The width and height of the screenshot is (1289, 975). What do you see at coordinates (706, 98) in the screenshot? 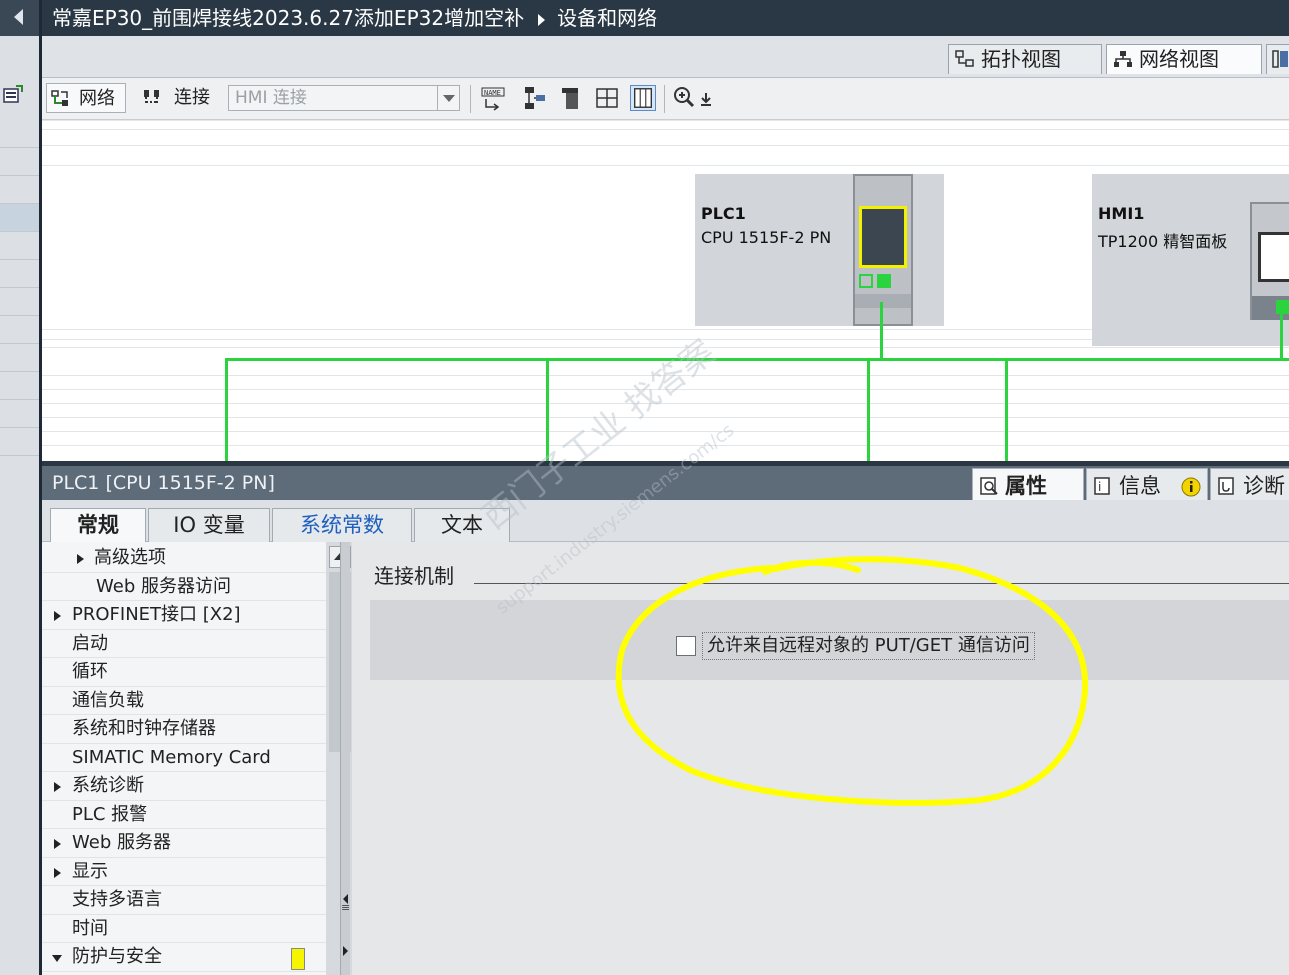
I see `zoom-dropdown-icon` at bounding box center [706, 98].